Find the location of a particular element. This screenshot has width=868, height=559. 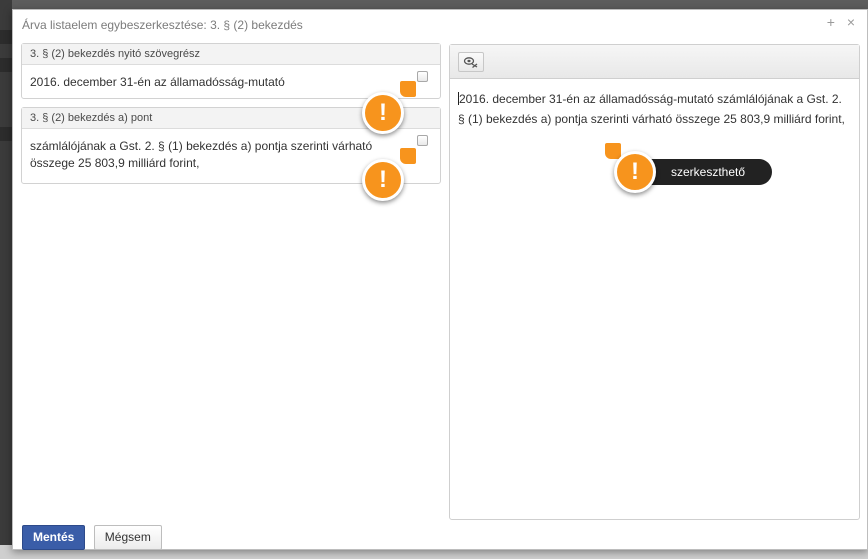

cancel-button: Mégsem is located at coordinates (127, 537).